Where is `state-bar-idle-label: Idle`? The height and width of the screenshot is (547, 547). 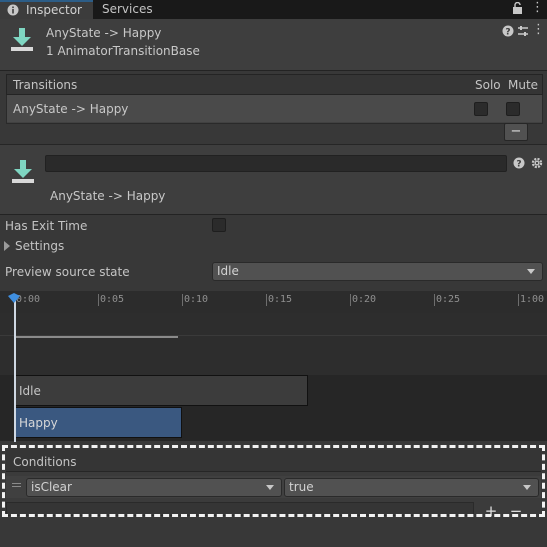 state-bar-idle-label: Idle is located at coordinates (30, 391).